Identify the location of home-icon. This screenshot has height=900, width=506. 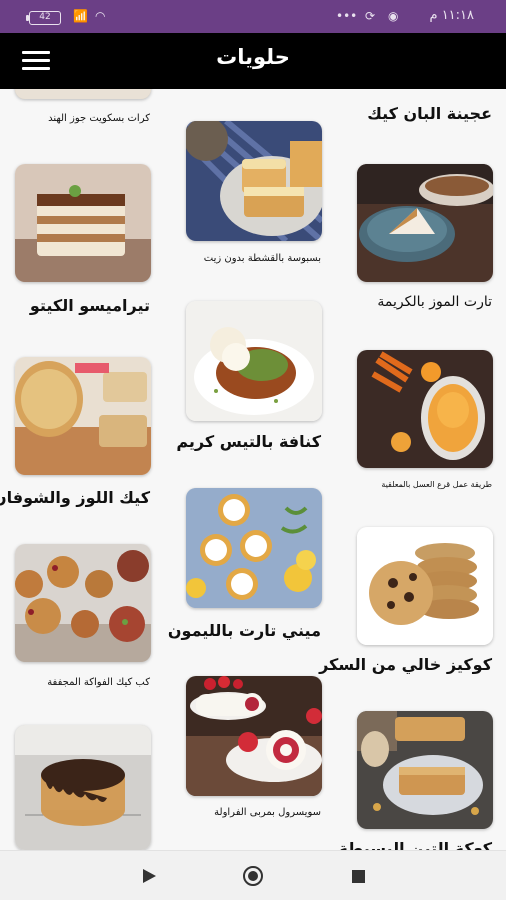
(253, 876).